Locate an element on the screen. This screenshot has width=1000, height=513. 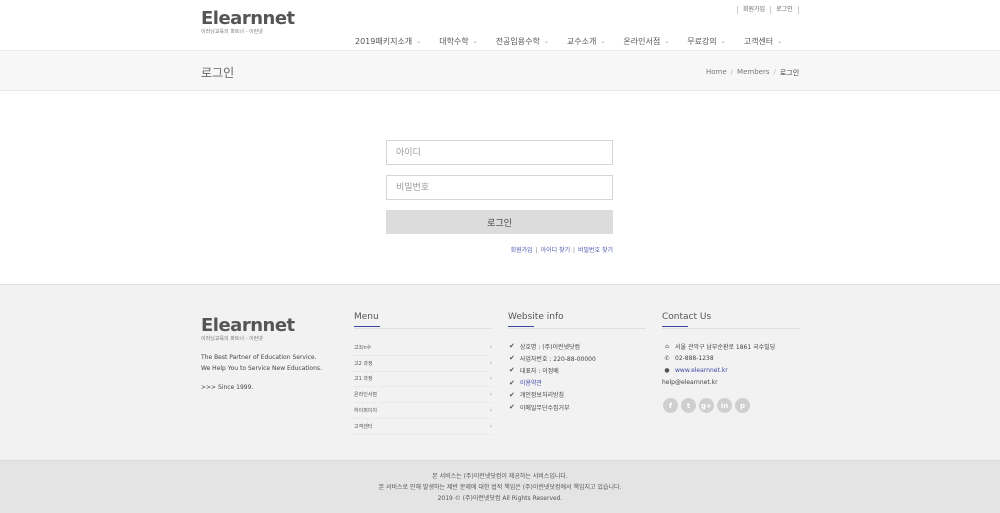
login-help-links: 회원가입 | 아이디 찾기 | 비밀번호 찾기 is located at coordinates (499, 249).